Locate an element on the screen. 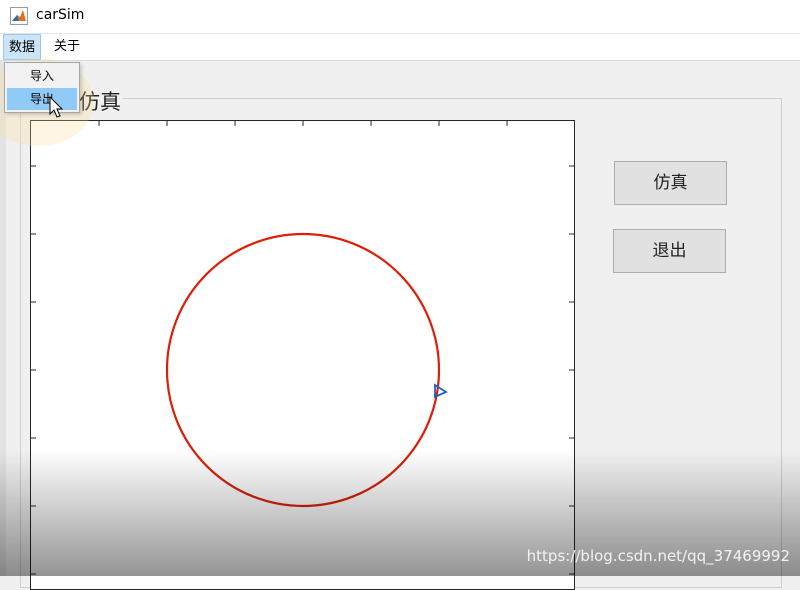  exit-button: 退出 is located at coordinates (669, 251).